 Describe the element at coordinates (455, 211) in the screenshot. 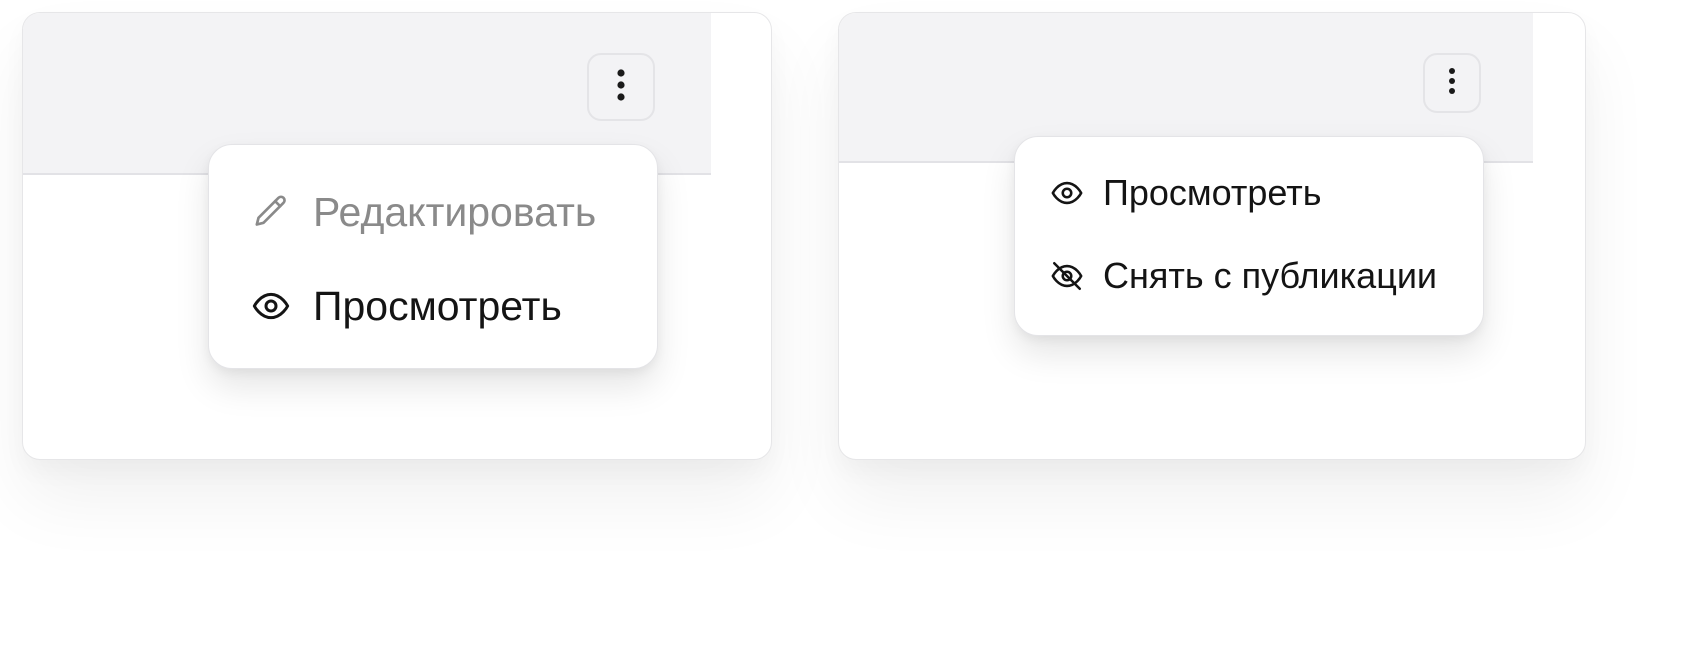

I see `menu-item-label: Редактировать` at that location.